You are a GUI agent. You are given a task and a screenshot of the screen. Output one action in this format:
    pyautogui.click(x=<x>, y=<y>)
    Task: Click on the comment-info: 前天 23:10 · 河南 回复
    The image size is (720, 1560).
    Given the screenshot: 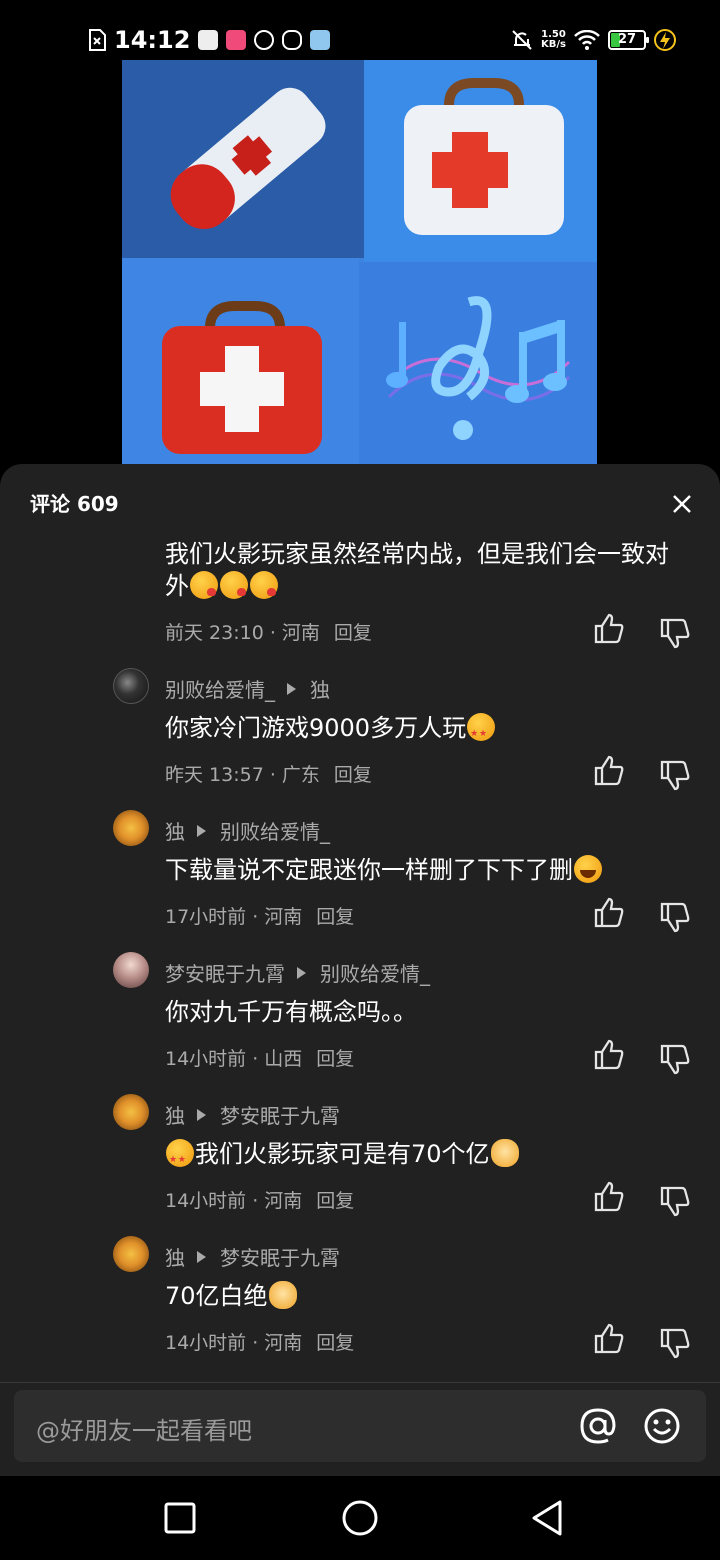 What is the action you would take?
    pyautogui.click(x=268, y=631)
    